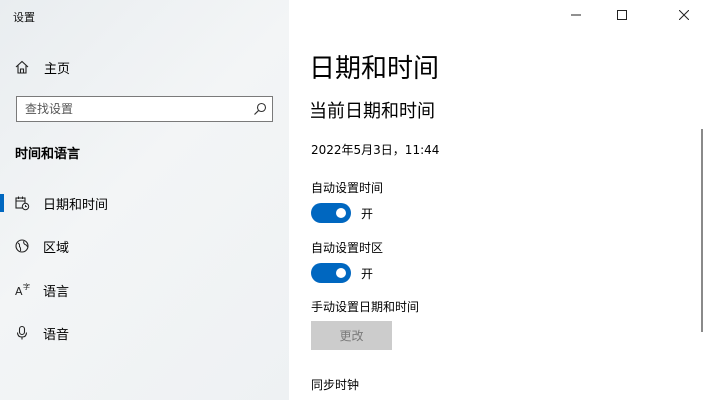  What do you see at coordinates (76, 205) in the screenshot?
I see `sidebar-item-label: 日期和时间` at bounding box center [76, 205].